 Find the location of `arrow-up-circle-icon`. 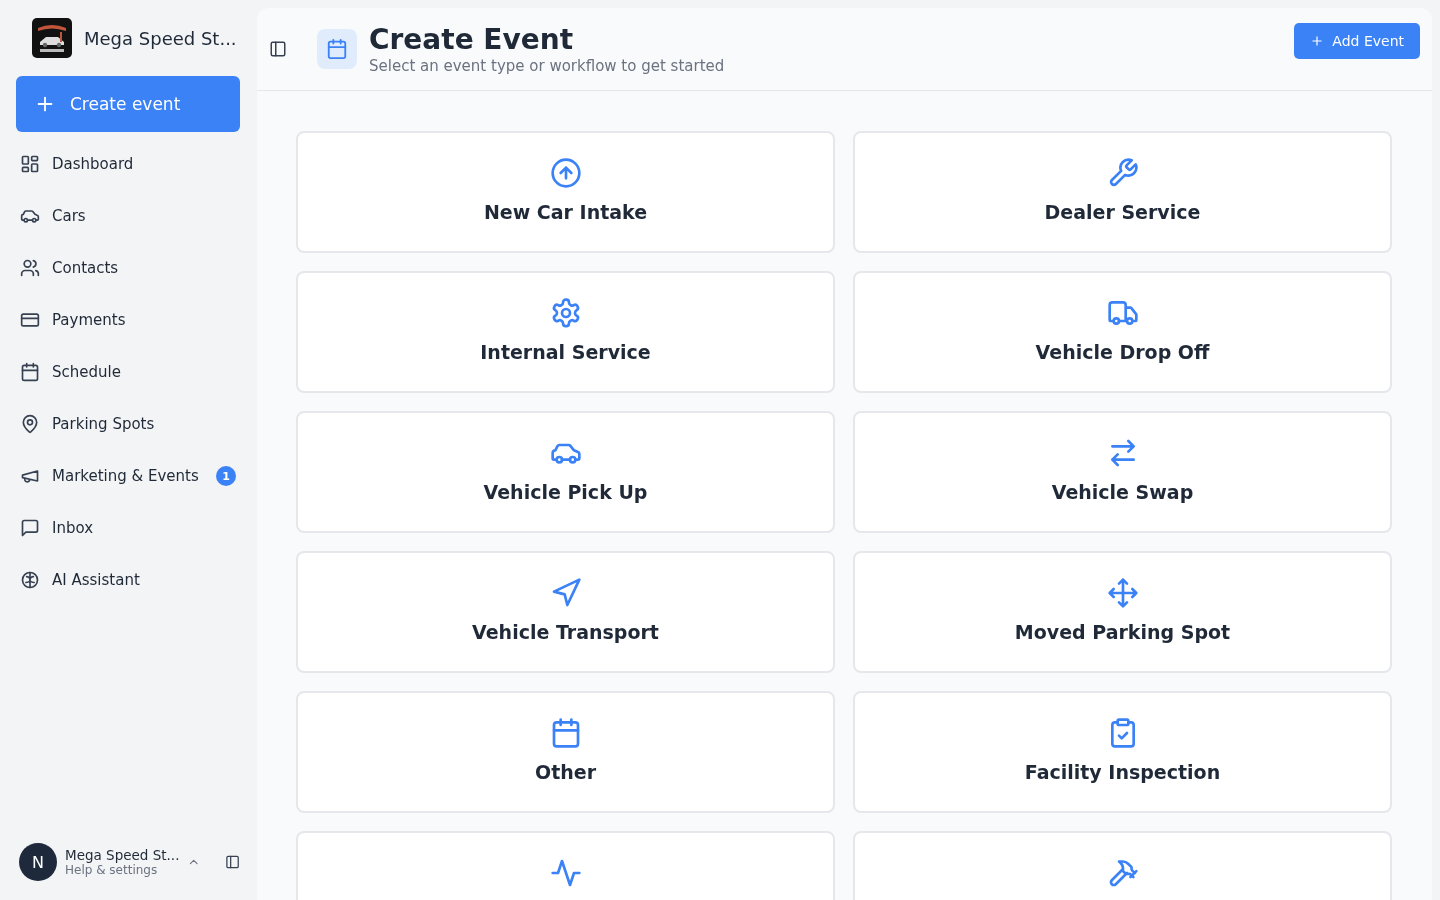

arrow-up-circle-icon is located at coordinates (565, 173).